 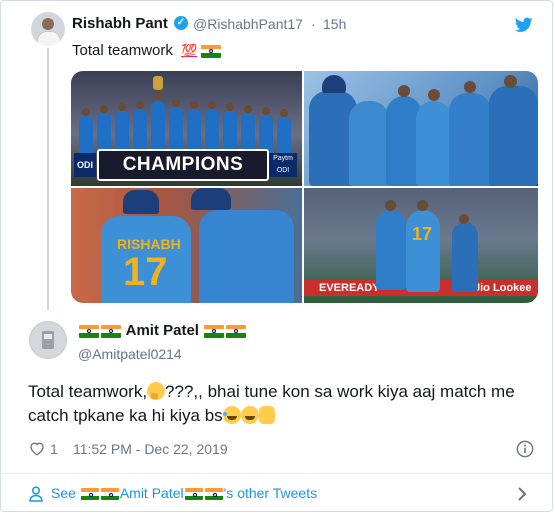 What do you see at coordinates (48, 179) in the screenshot?
I see `thread-connector-line` at bounding box center [48, 179].